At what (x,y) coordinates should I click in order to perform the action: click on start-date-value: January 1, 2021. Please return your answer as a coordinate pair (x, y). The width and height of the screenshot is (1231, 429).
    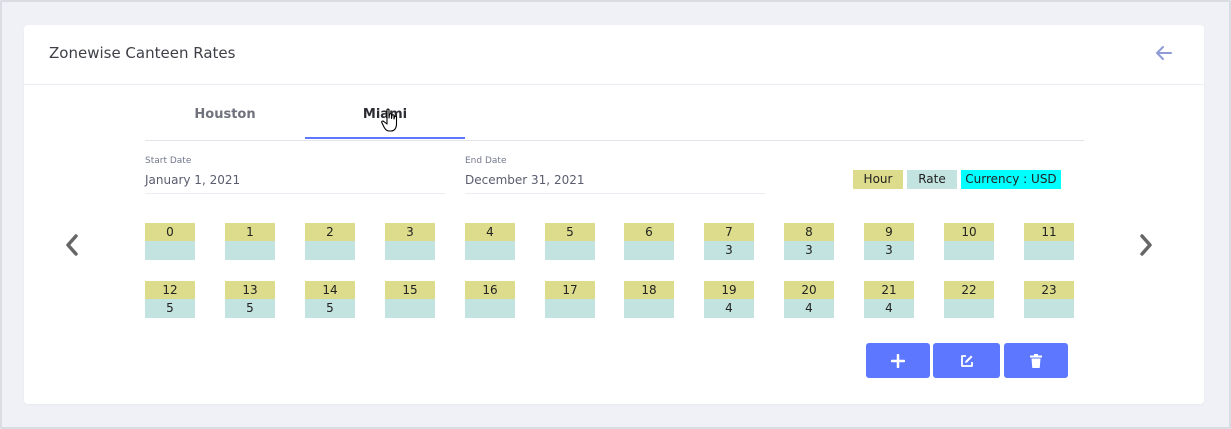
    Looking at the image, I should click on (193, 180).